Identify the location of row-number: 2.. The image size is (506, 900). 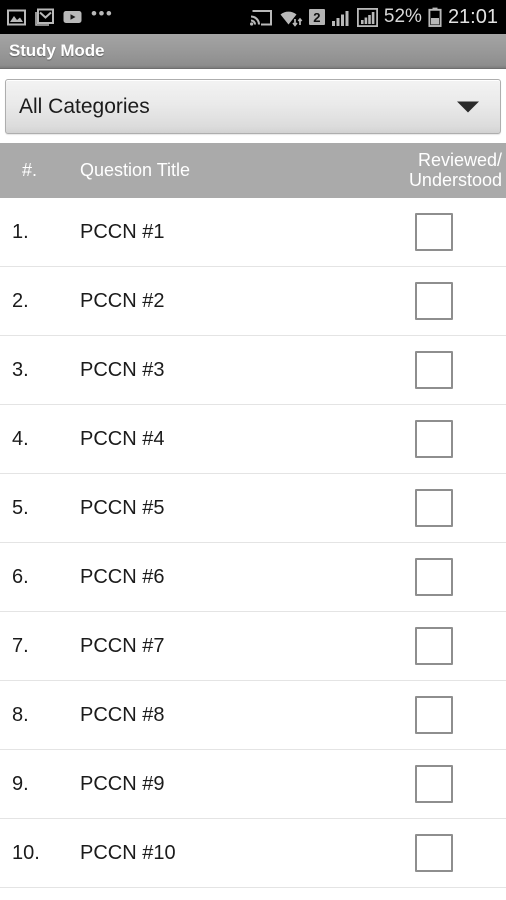
(20, 300).